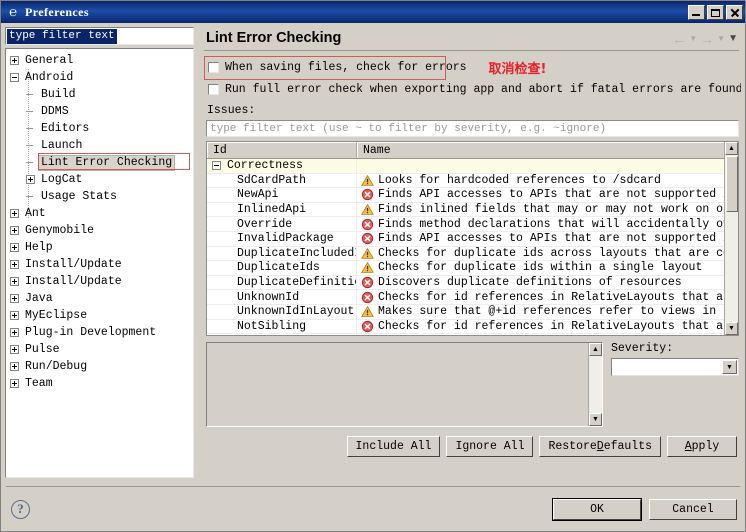 This screenshot has height=532, width=746. I want to click on sidebar-item-myeclipse: MyEclipse, so click(99, 315).